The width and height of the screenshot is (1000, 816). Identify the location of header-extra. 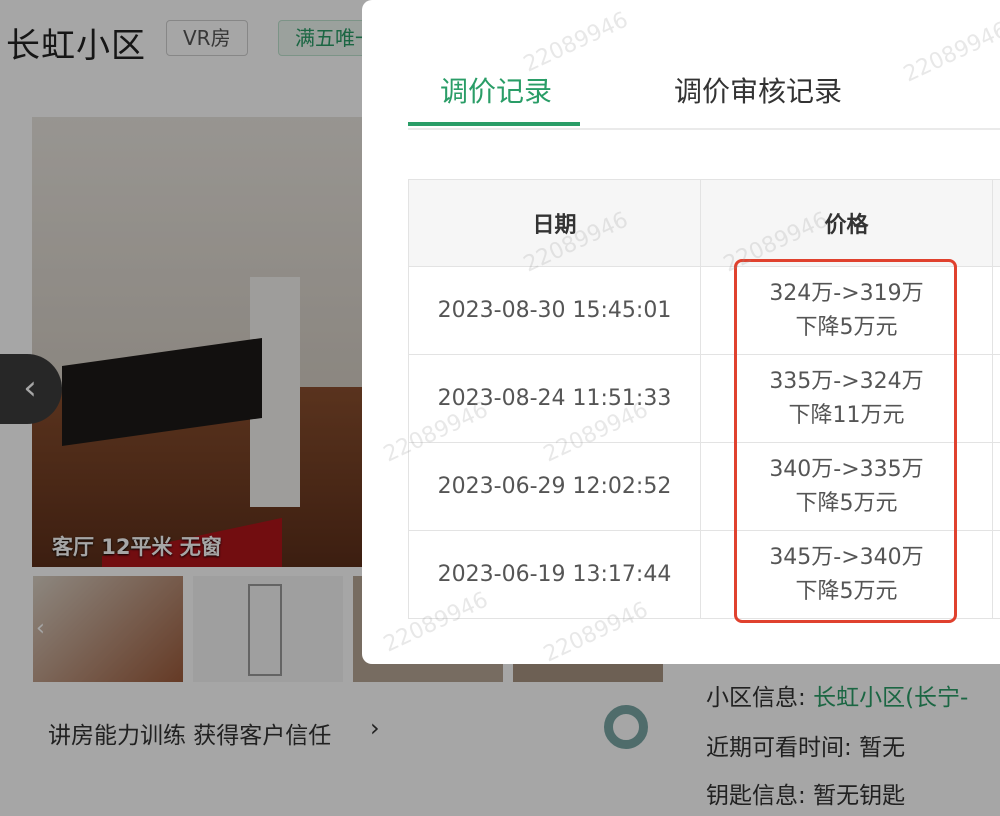
(996, 223).